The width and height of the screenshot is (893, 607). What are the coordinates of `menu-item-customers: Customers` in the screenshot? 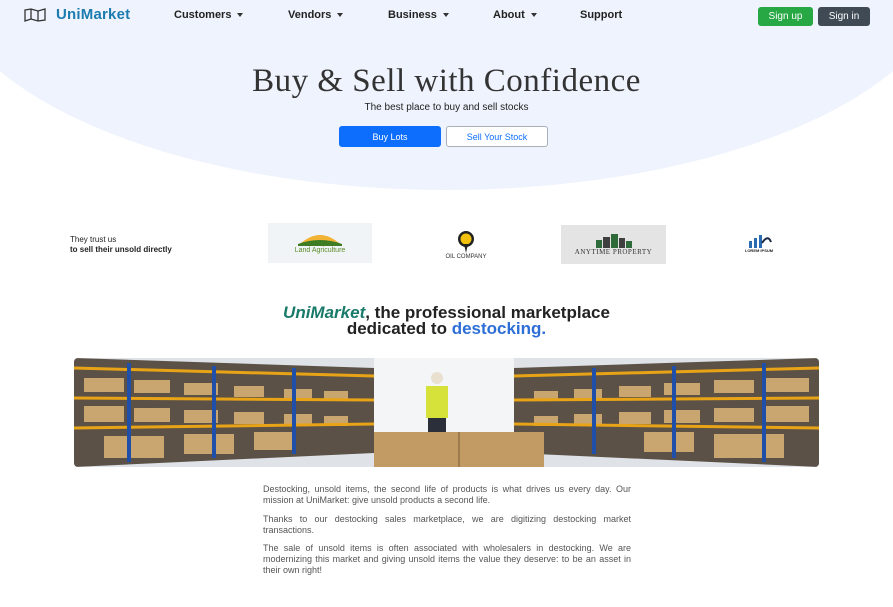 It's located at (231, 15).